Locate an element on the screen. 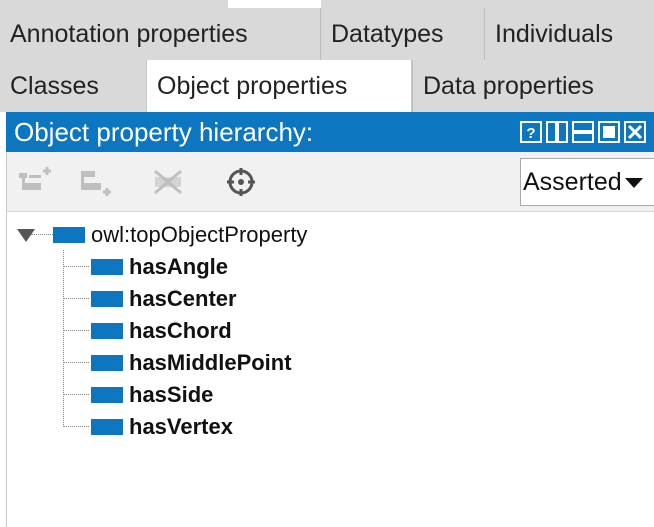 The image size is (654, 527). tab-label: Individuals is located at coordinates (554, 34).